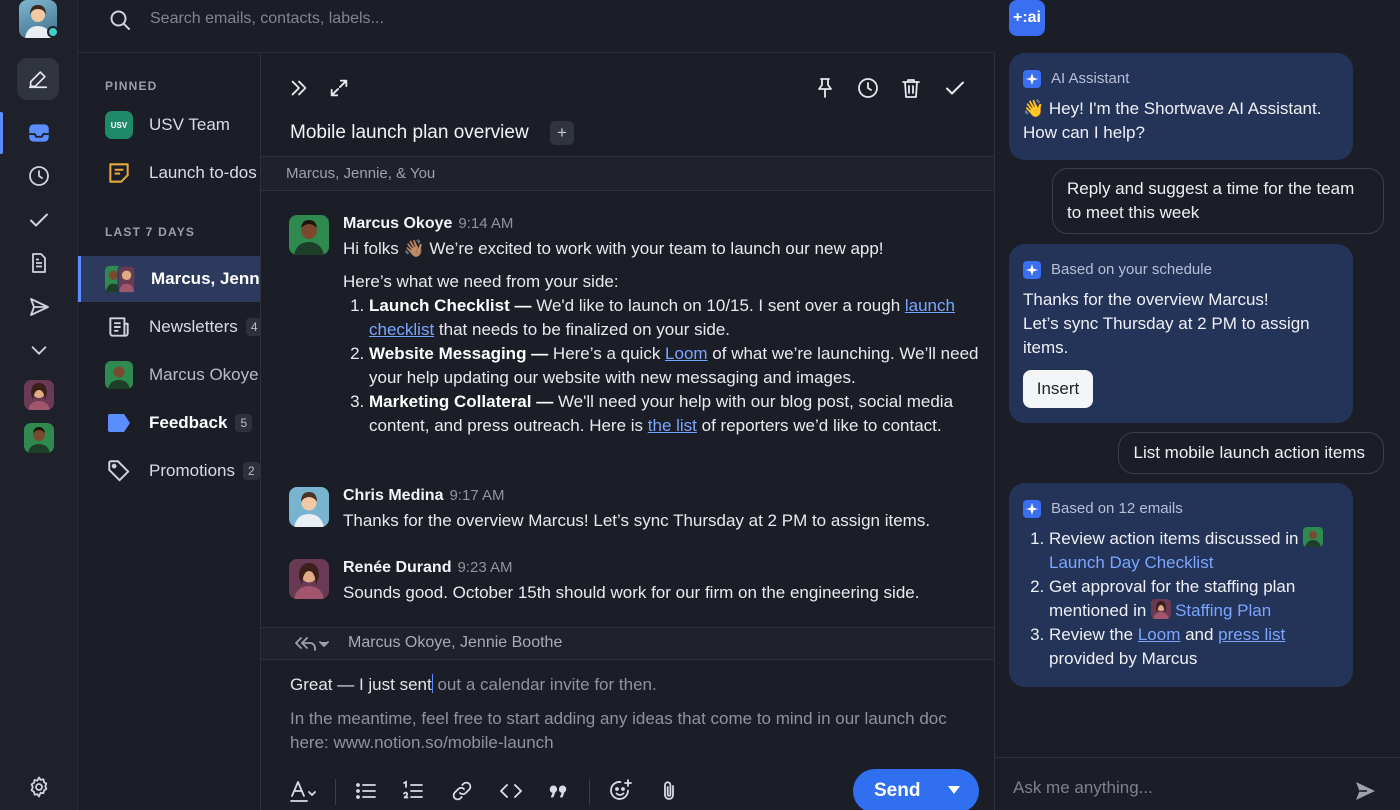 The image size is (1400, 810). I want to click on ai-ask-input, so click(1173, 788).